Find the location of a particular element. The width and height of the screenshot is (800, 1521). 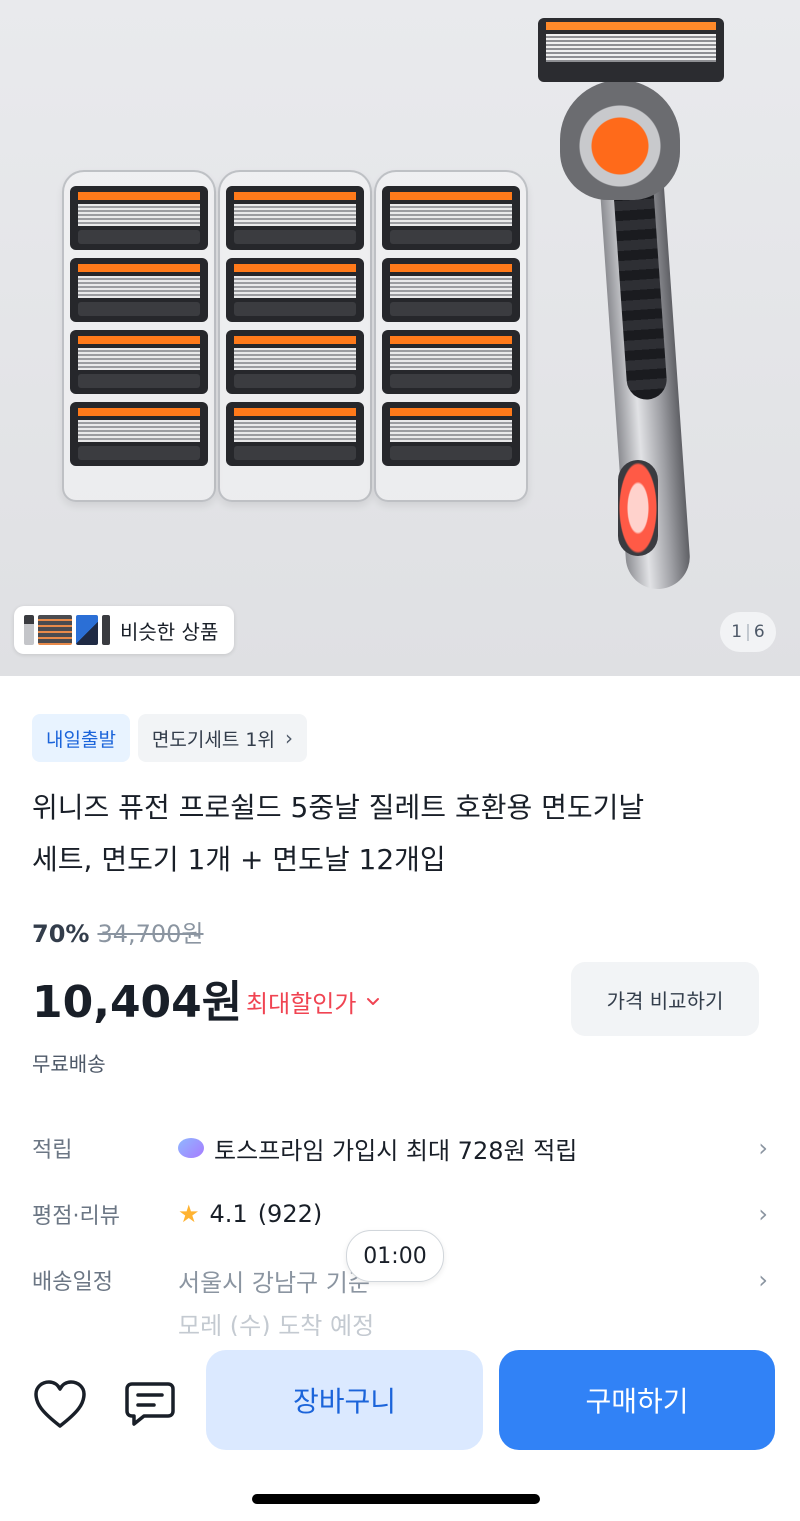

home-indicator is located at coordinates (396, 1499).